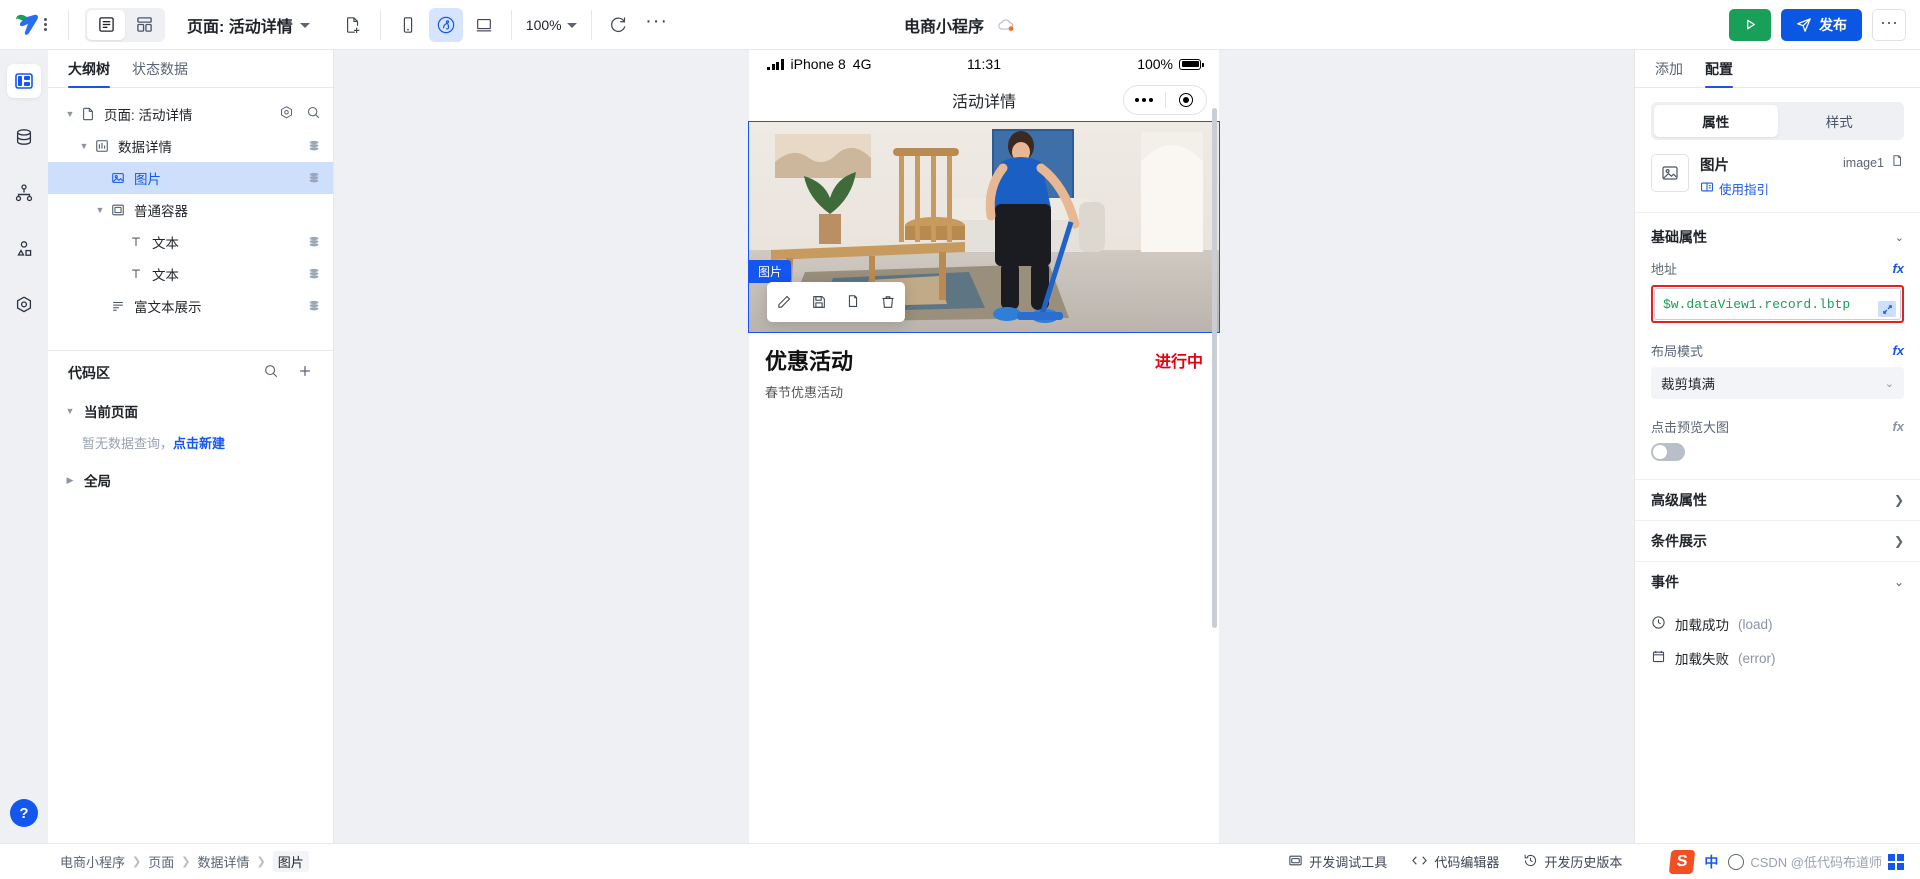  I want to click on status-left: iPhone 8 4G, so click(819, 64).